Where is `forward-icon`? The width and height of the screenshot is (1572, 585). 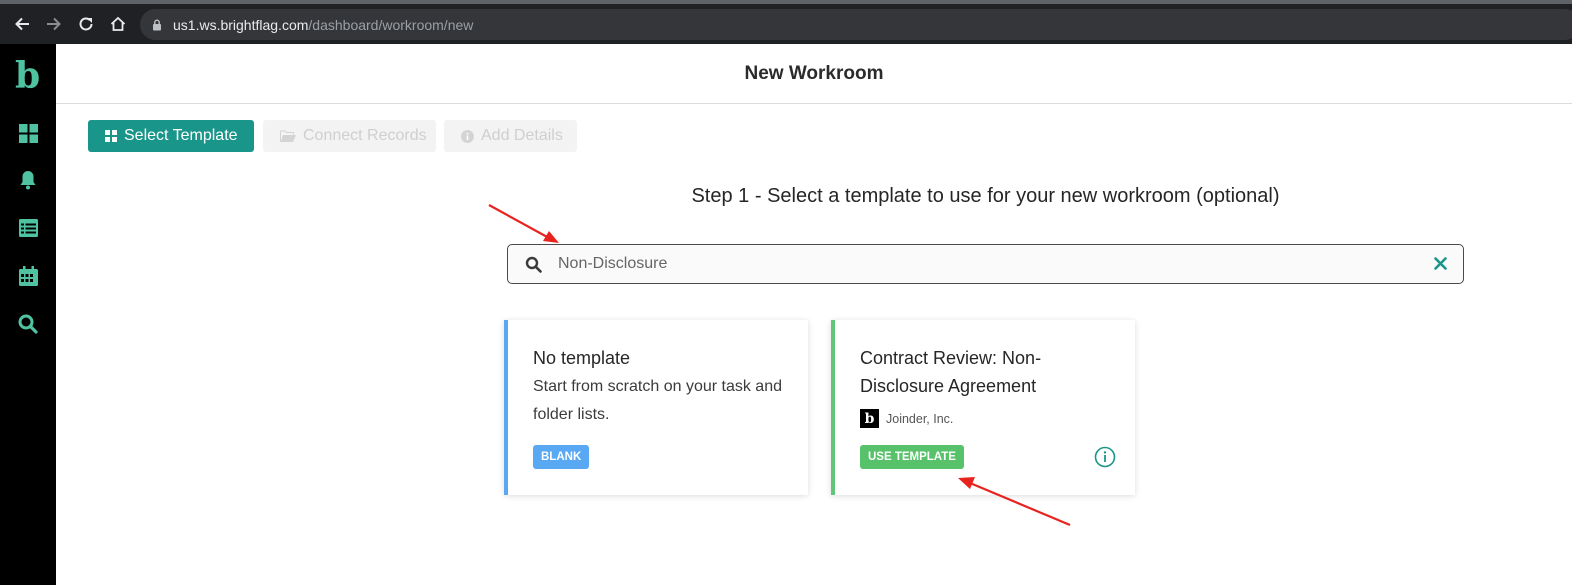
forward-icon is located at coordinates (54, 24).